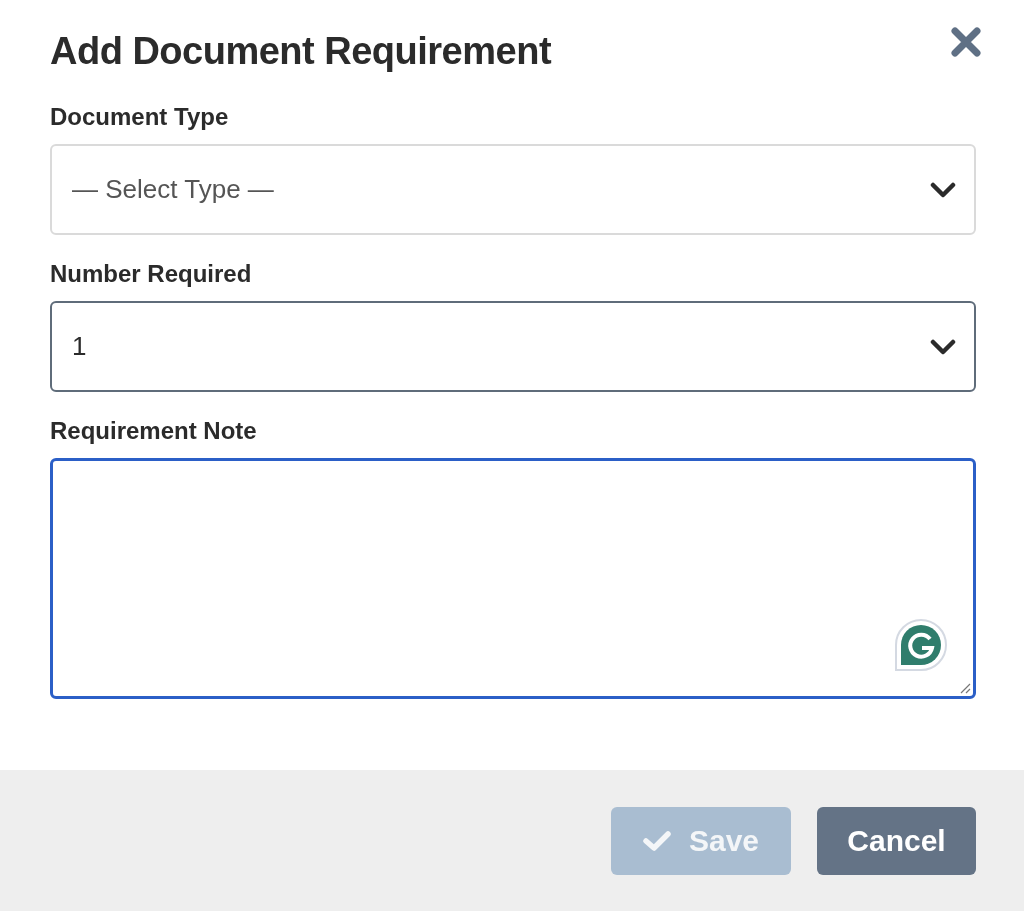  What do you see at coordinates (154, 431) in the screenshot?
I see `field-label: Requirement Note` at bounding box center [154, 431].